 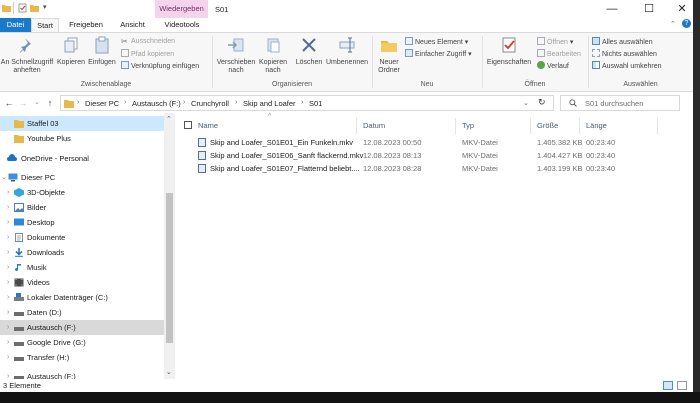 What do you see at coordinates (23, 103) in the screenshot?
I see `forward-button: →` at bounding box center [23, 103].